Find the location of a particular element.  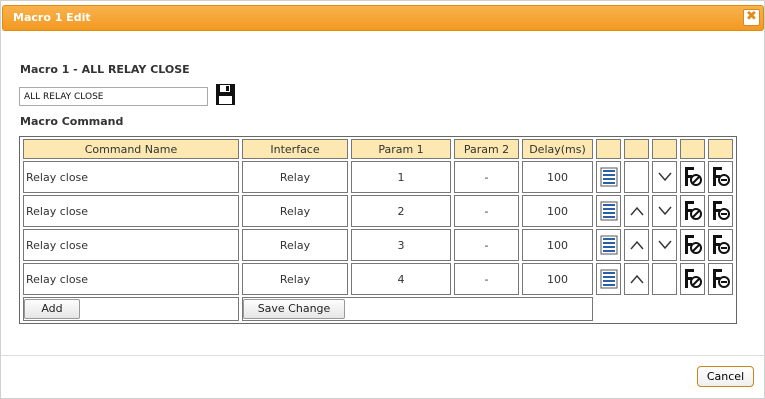

table-row: Relay close Relay 4-100 is located at coordinates (378, 279).